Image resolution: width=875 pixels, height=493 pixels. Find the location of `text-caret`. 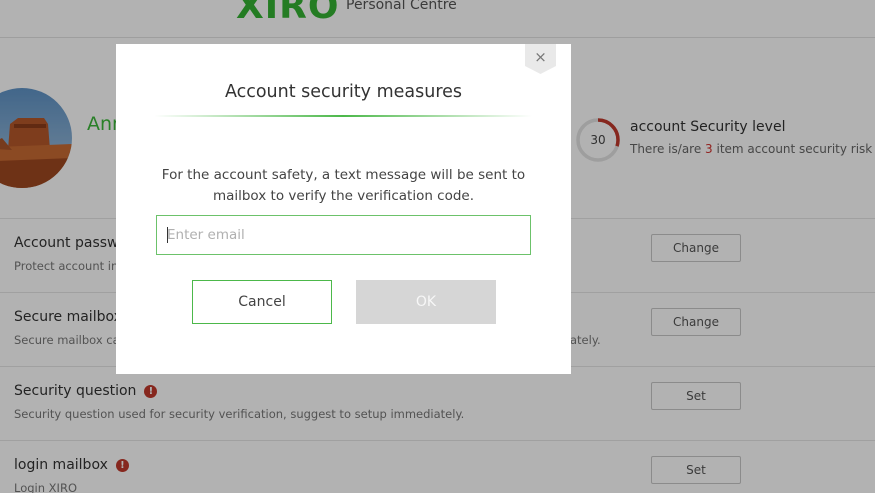

text-caret is located at coordinates (167, 235).